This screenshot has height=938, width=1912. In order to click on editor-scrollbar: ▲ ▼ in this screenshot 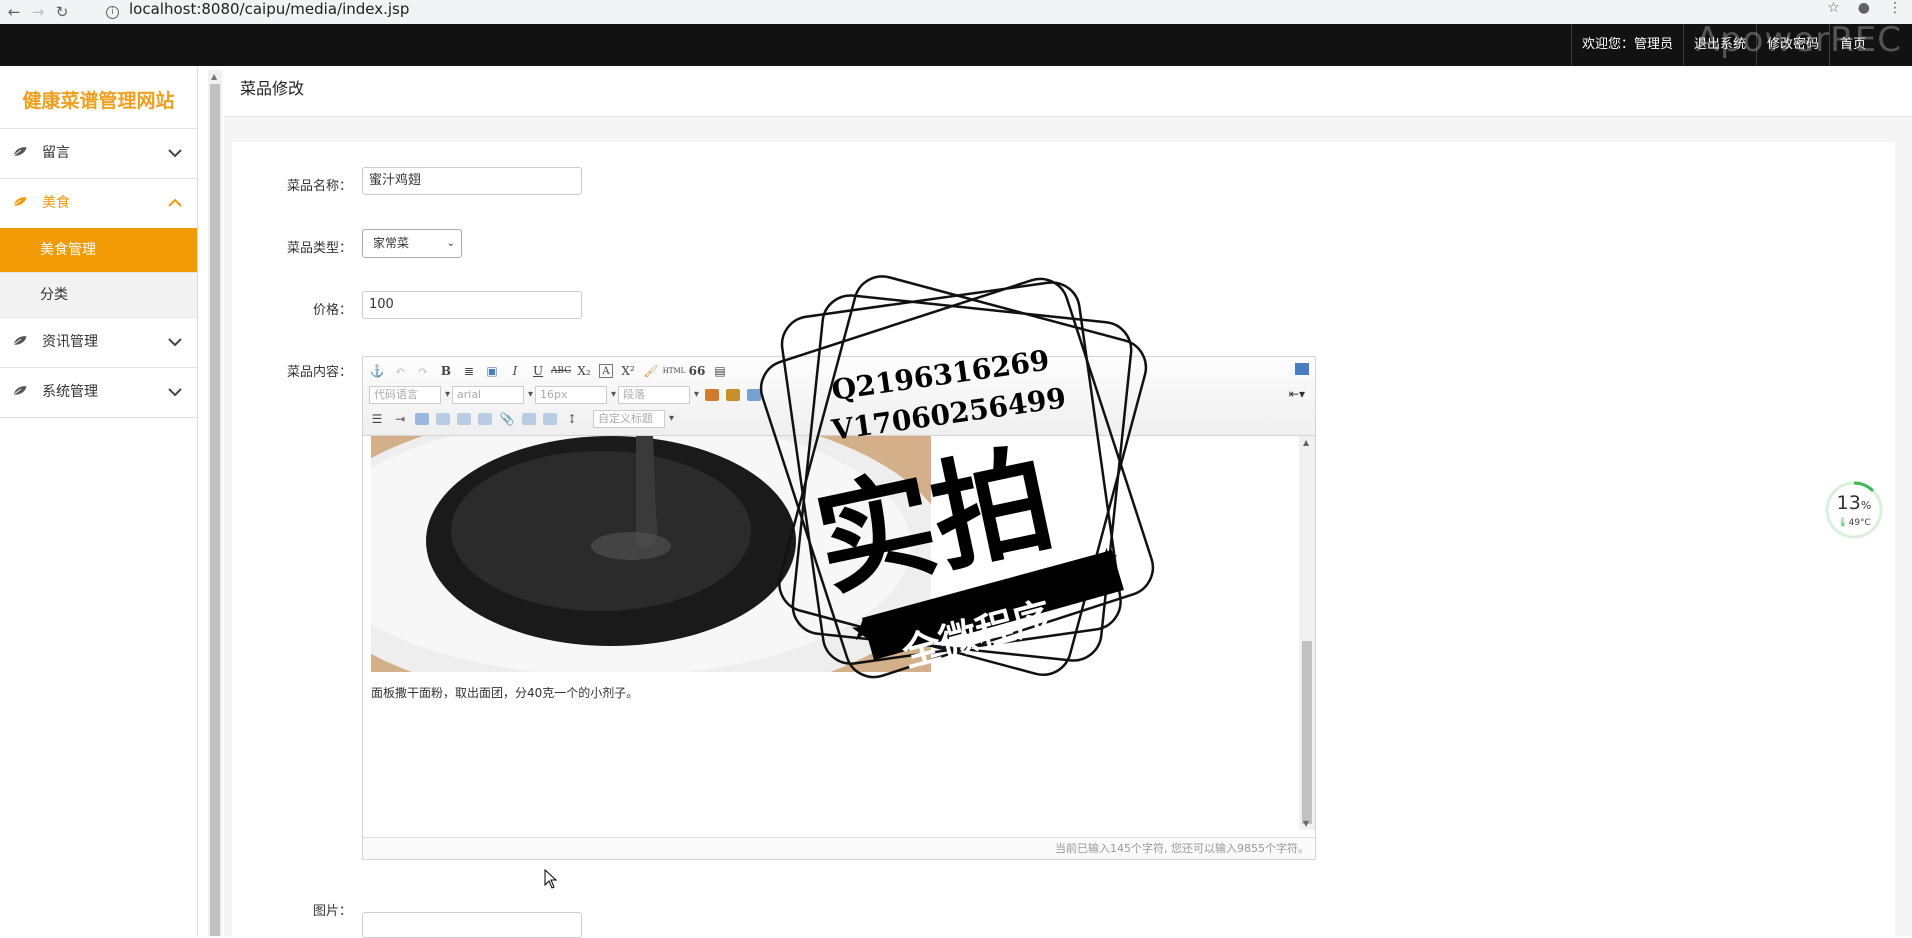, I will do `click(1307, 633)`.